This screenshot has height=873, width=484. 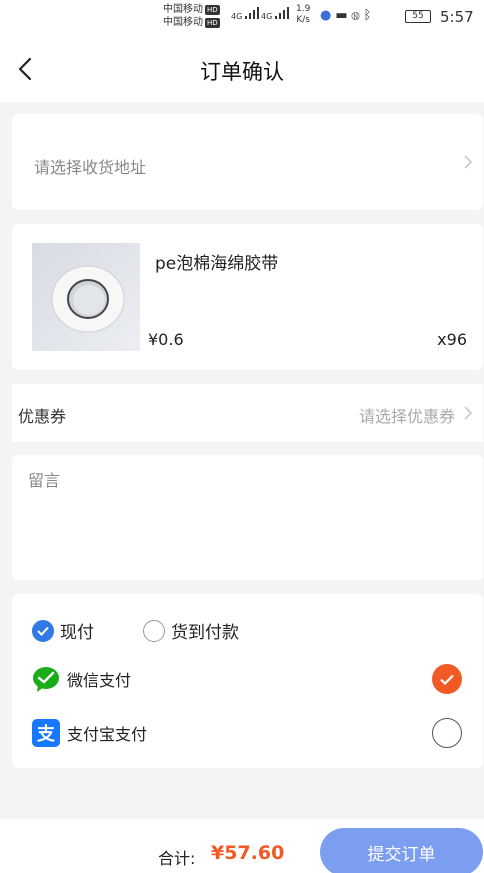 I want to click on checkout-bar: 合计: ¥57.60 提交订单, so click(x=242, y=846).